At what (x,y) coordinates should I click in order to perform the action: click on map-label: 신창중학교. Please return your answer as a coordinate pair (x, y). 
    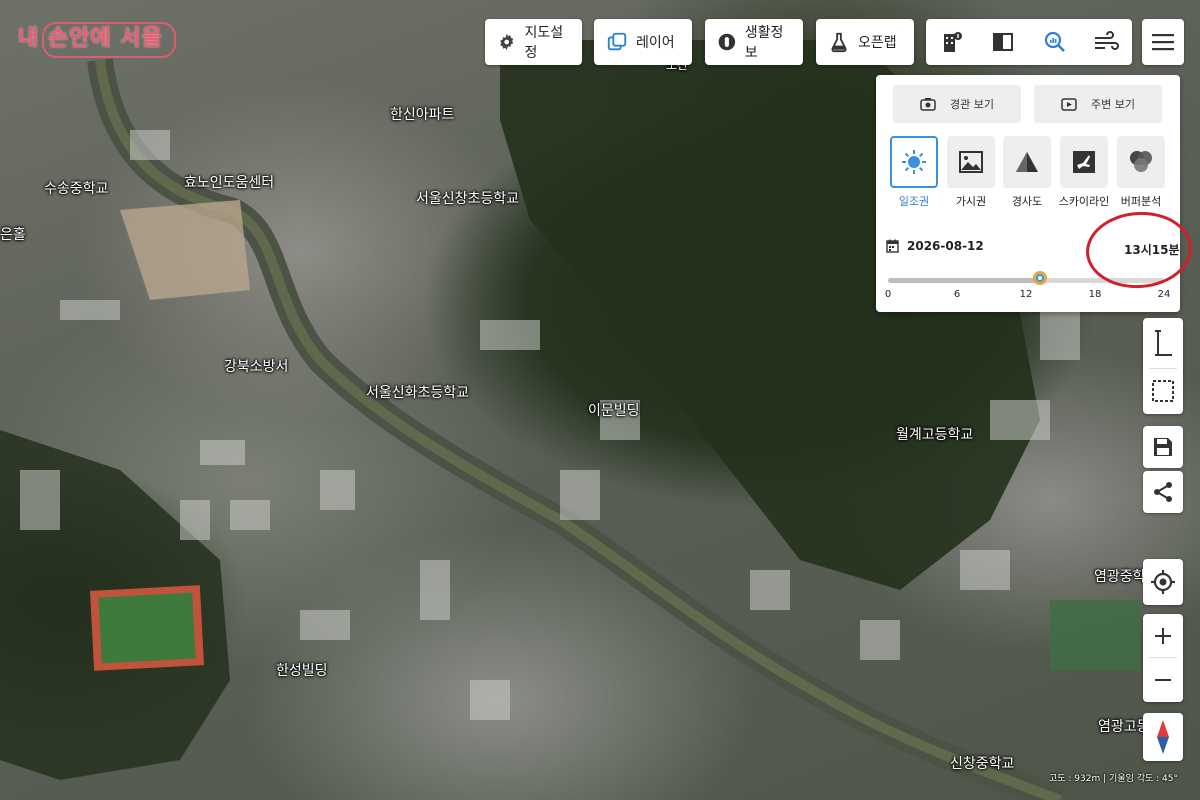
    Looking at the image, I should click on (982, 764).